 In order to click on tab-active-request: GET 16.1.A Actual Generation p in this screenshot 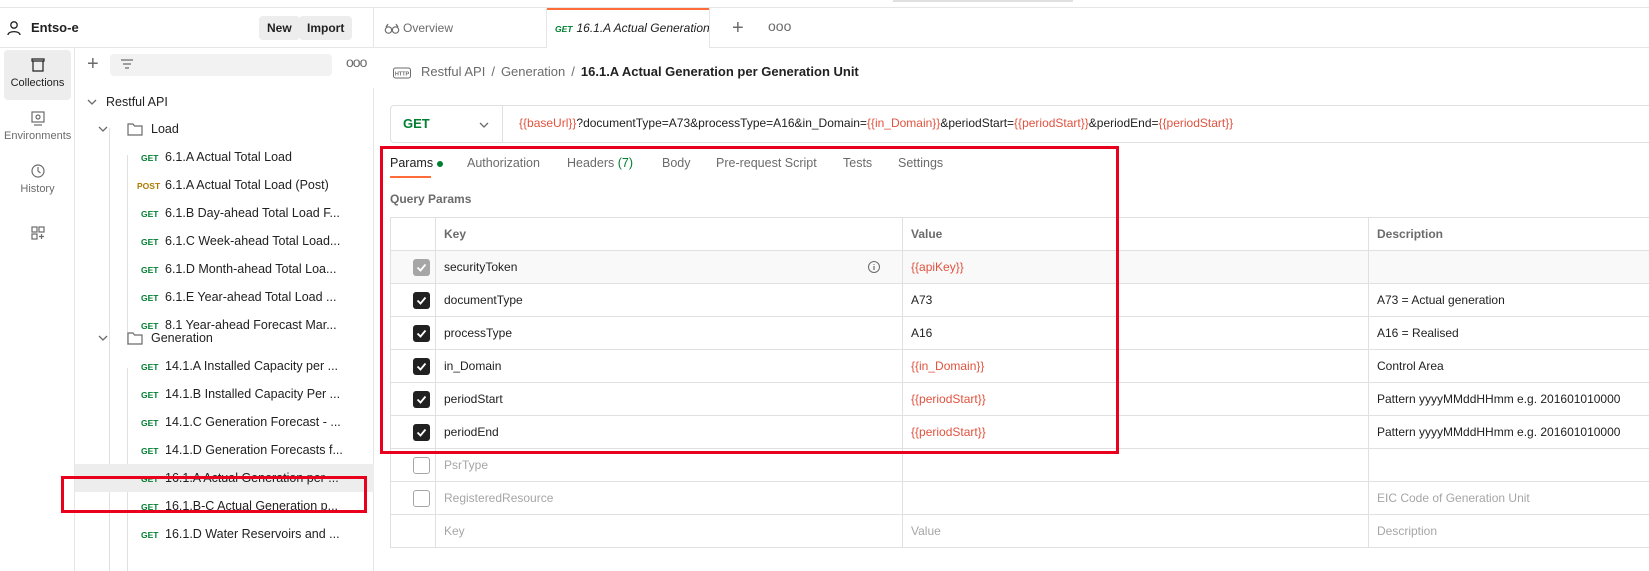, I will do `click(628, 28)`.